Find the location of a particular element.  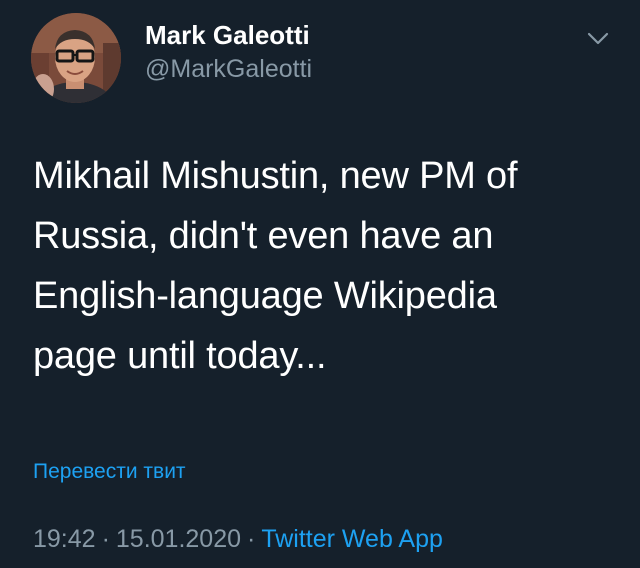

profile-photo-icon is located at coordinates (76, 58).